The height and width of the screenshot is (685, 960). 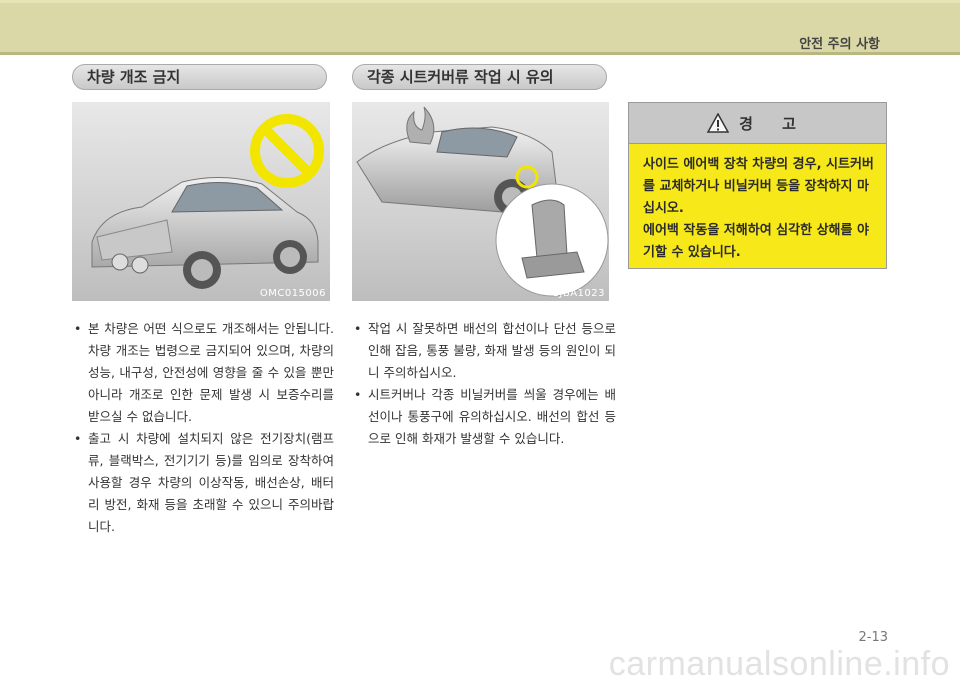 What do you see at coordinates (480, 201) in the screenshot?
I see `seat-cover-photo: 1JBA1023` at bounding box center [480, 201].